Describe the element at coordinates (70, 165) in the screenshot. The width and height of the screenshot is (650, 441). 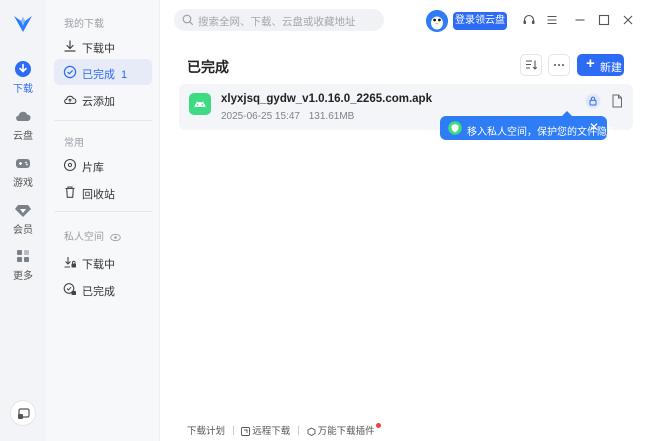
I see `film-reel-icon` at that location.